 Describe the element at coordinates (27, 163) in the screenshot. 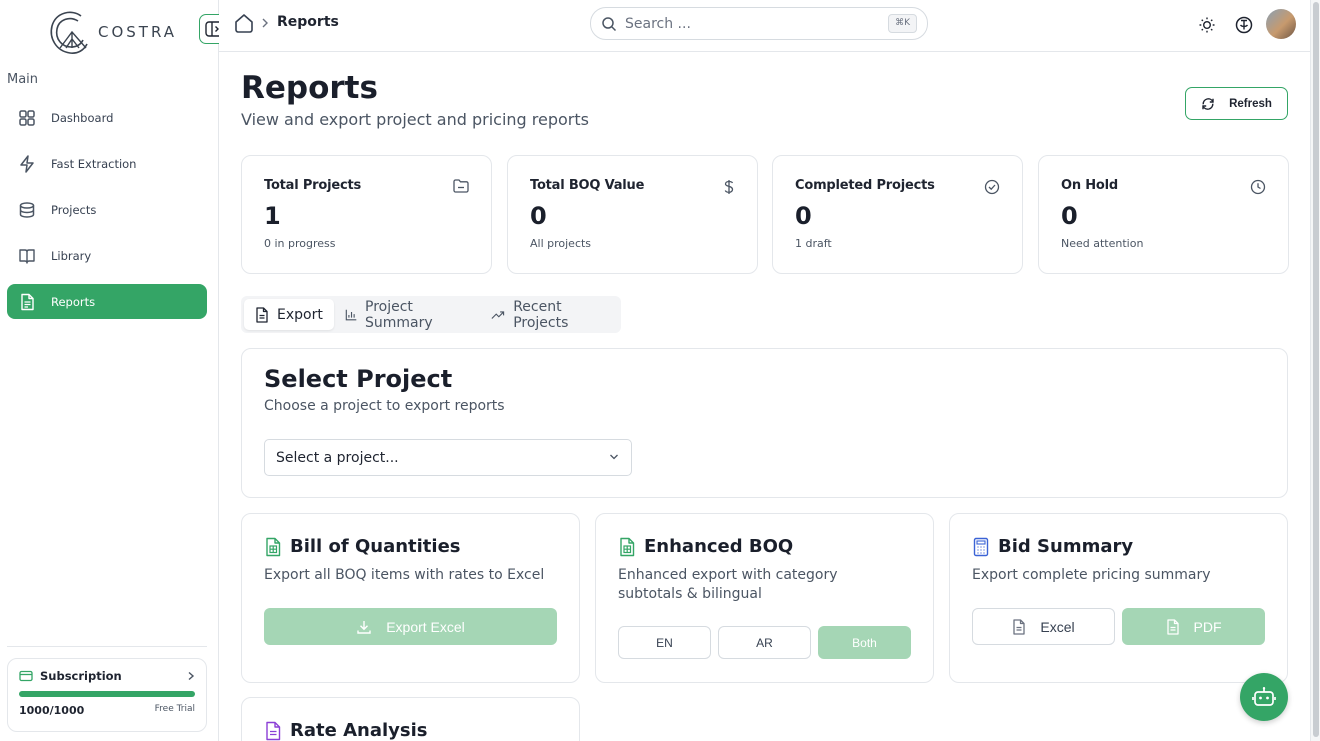

I see `lightning-icon` at that location.